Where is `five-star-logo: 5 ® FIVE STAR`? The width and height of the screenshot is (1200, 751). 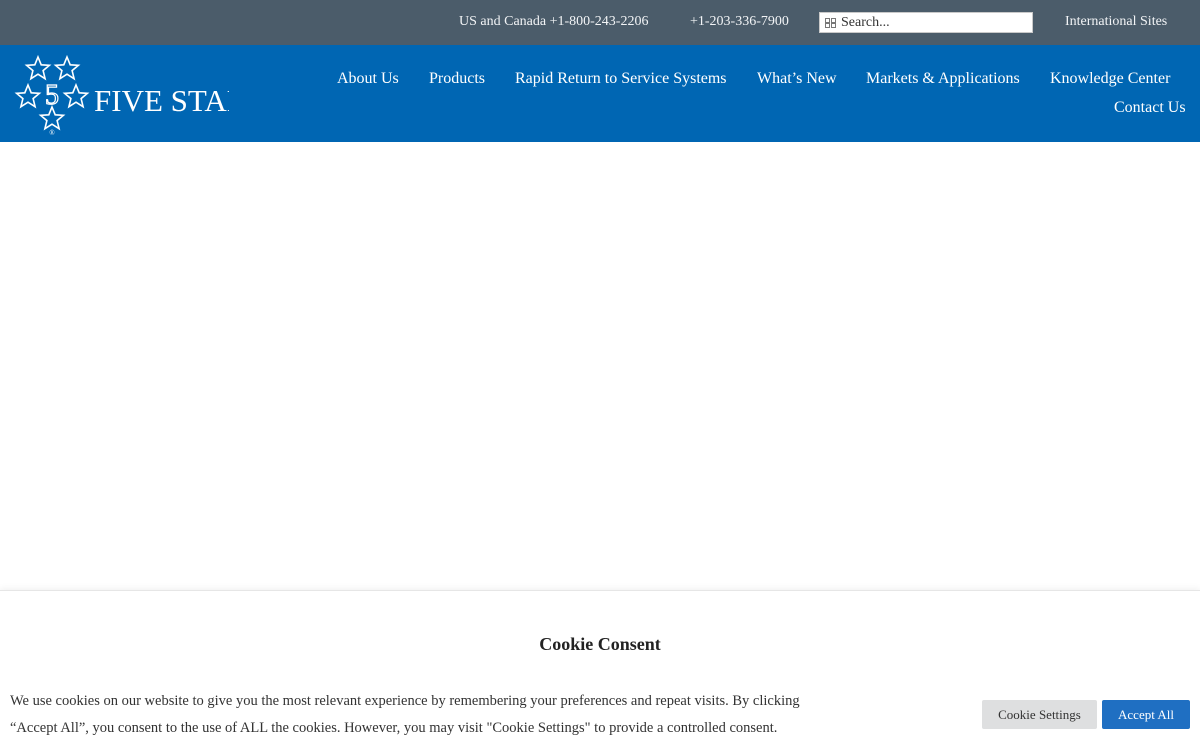
five-star-logo: 5 ® FIVE STAR is located at coordinates (131, 96).